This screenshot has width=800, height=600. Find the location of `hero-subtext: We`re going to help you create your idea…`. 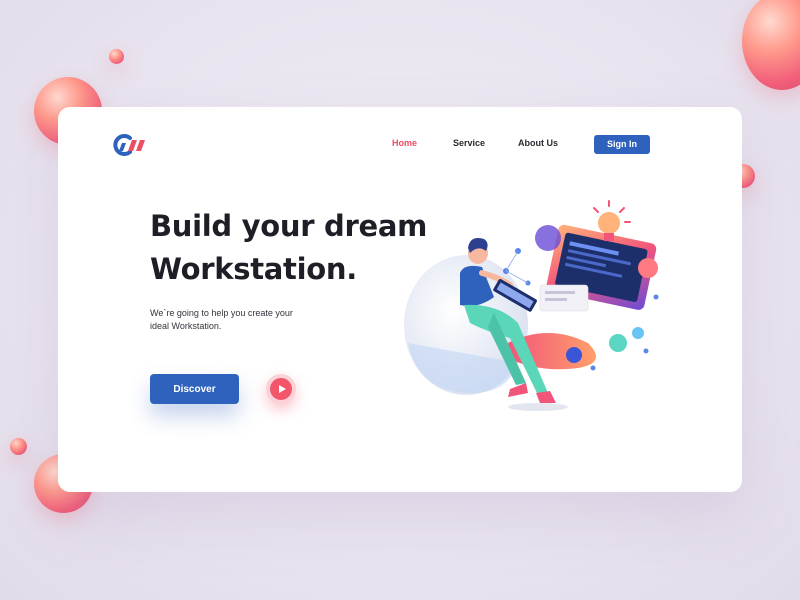

hero-subtext: We`re going to help you create your idea… is located at coordinates (235, 320).